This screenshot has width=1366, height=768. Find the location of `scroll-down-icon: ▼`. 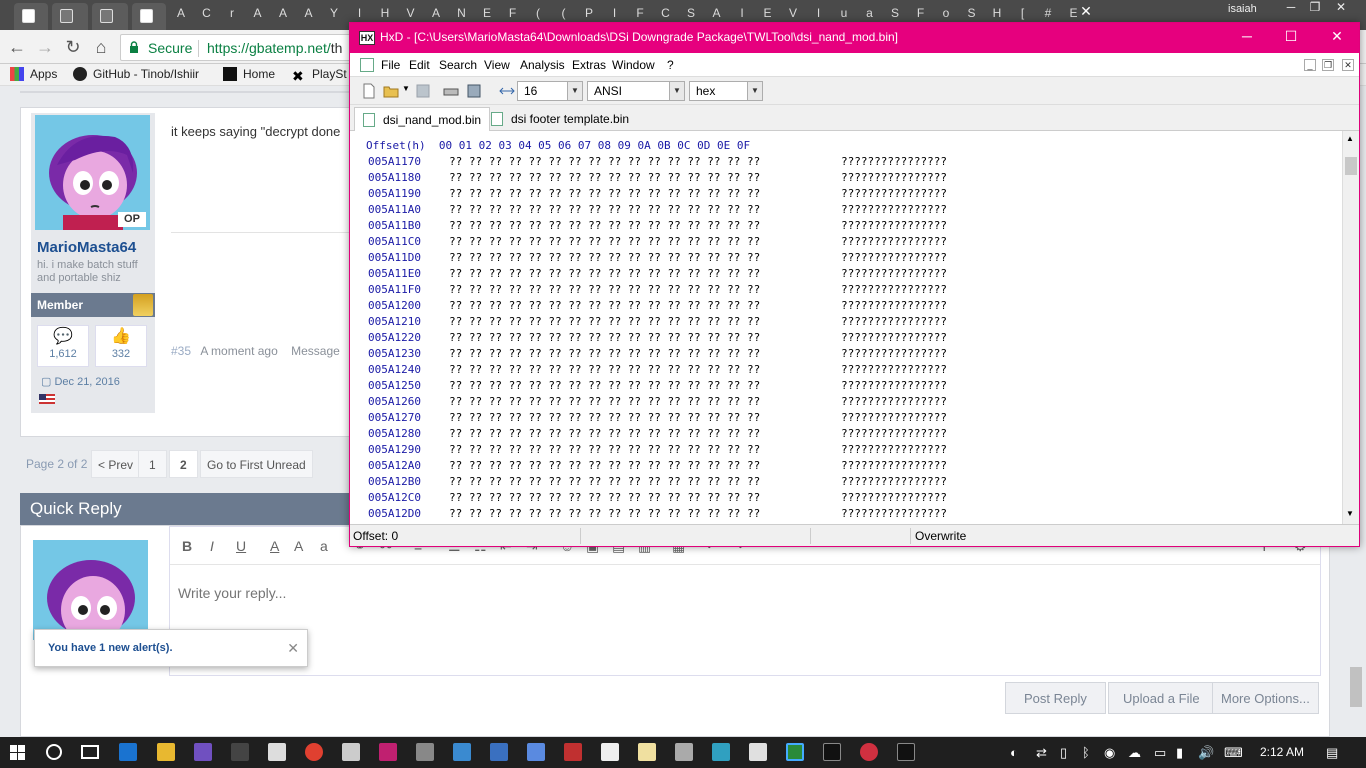

scroll-down-icon: ▼ is located at coordinates (1350, 513).